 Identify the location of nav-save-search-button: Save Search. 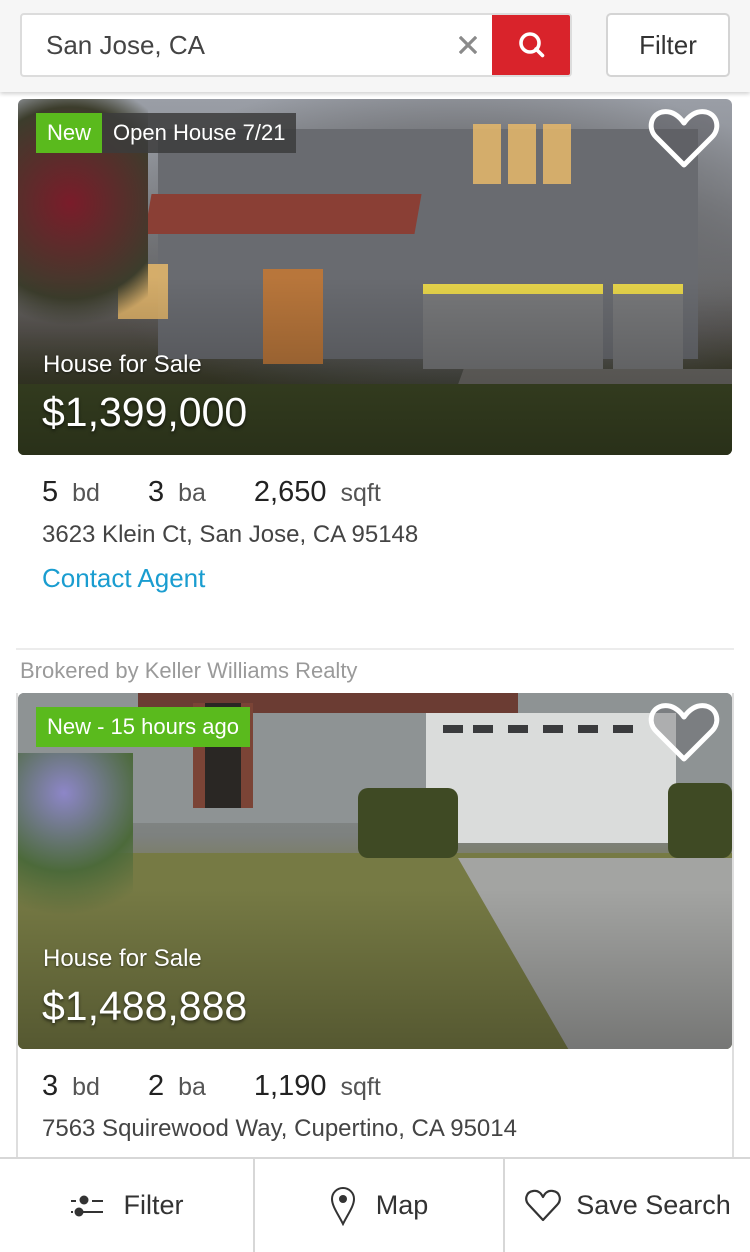
(626, 1205).